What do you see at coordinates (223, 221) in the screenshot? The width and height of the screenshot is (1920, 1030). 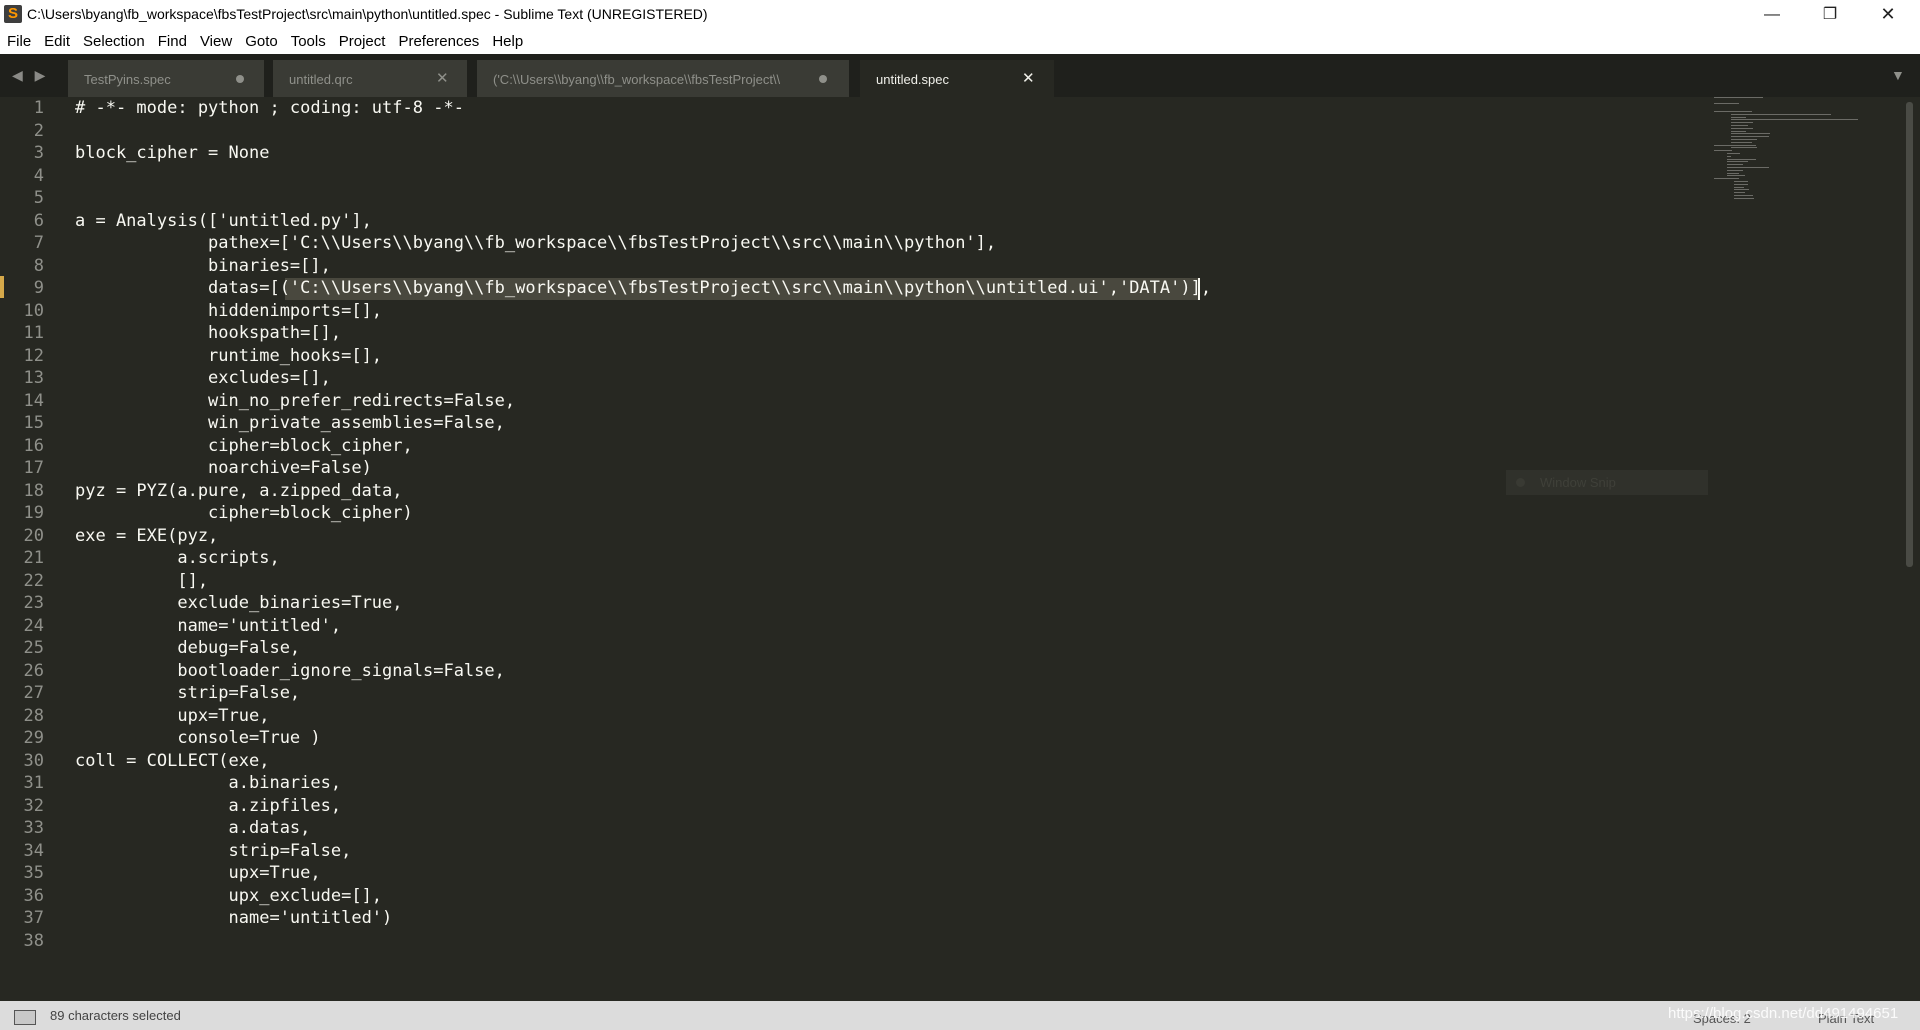 I see `code-line: a = Analysis(['untitled.py'],` at bounding box center [223, 221].